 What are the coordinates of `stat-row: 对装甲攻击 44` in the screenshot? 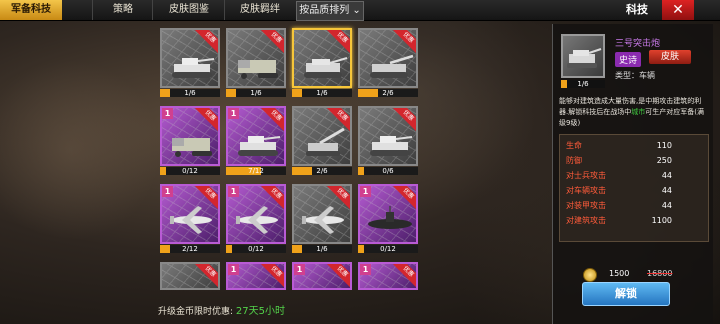 It's located at (619, 205).